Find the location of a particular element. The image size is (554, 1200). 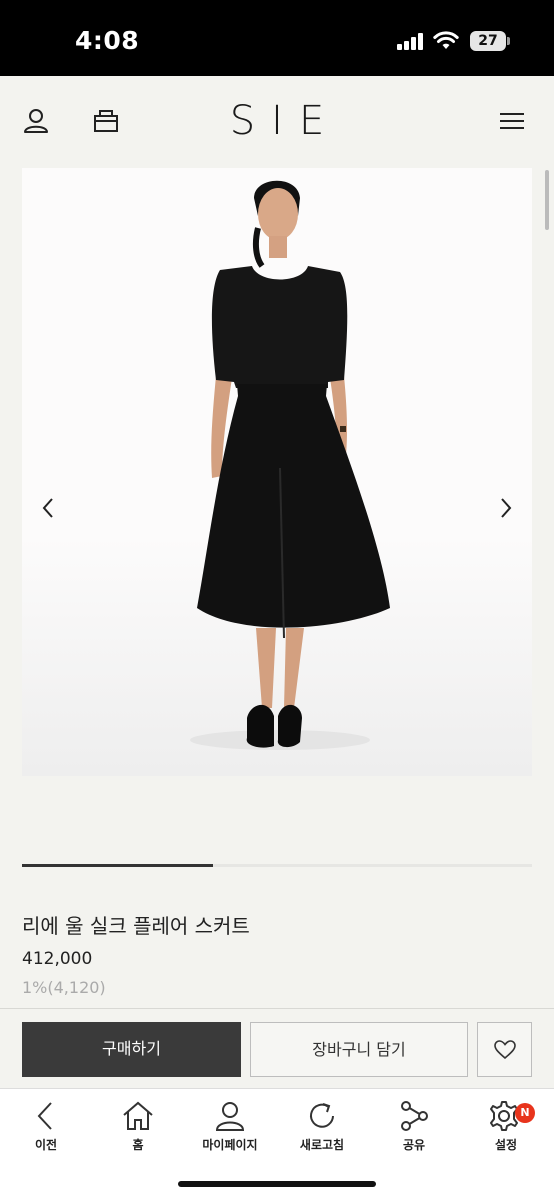

nav-back: 이전 is located at coordinates (46, 1126).